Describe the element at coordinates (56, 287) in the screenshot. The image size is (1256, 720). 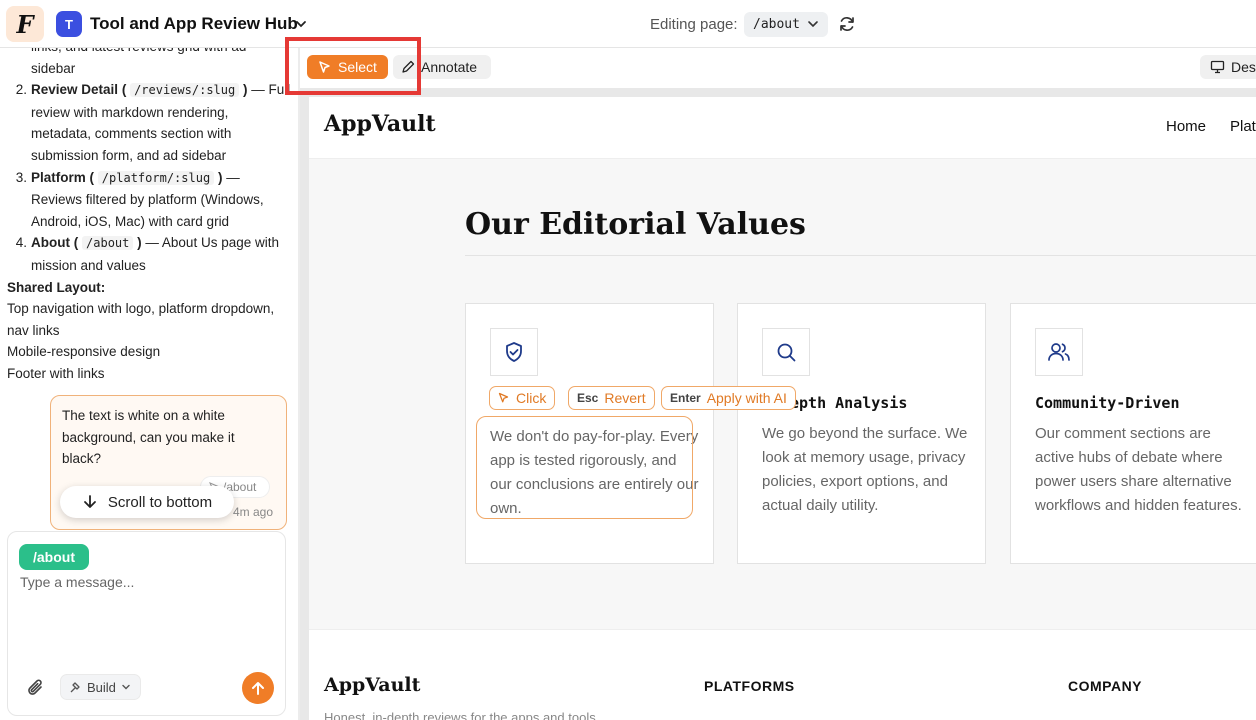
I see `shared-layout-heading: Shared Layout:` at that location.